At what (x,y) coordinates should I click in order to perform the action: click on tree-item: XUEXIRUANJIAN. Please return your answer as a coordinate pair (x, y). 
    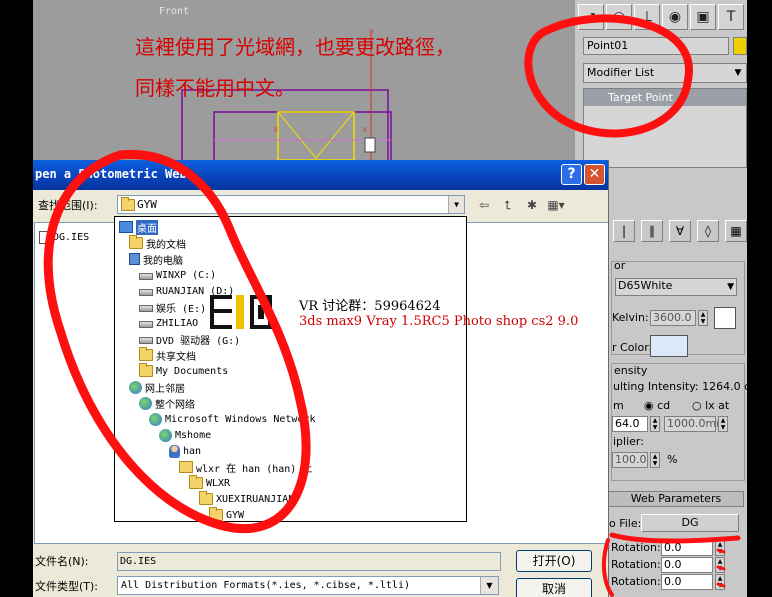
    Looking at the image, I should click on (246, 499).